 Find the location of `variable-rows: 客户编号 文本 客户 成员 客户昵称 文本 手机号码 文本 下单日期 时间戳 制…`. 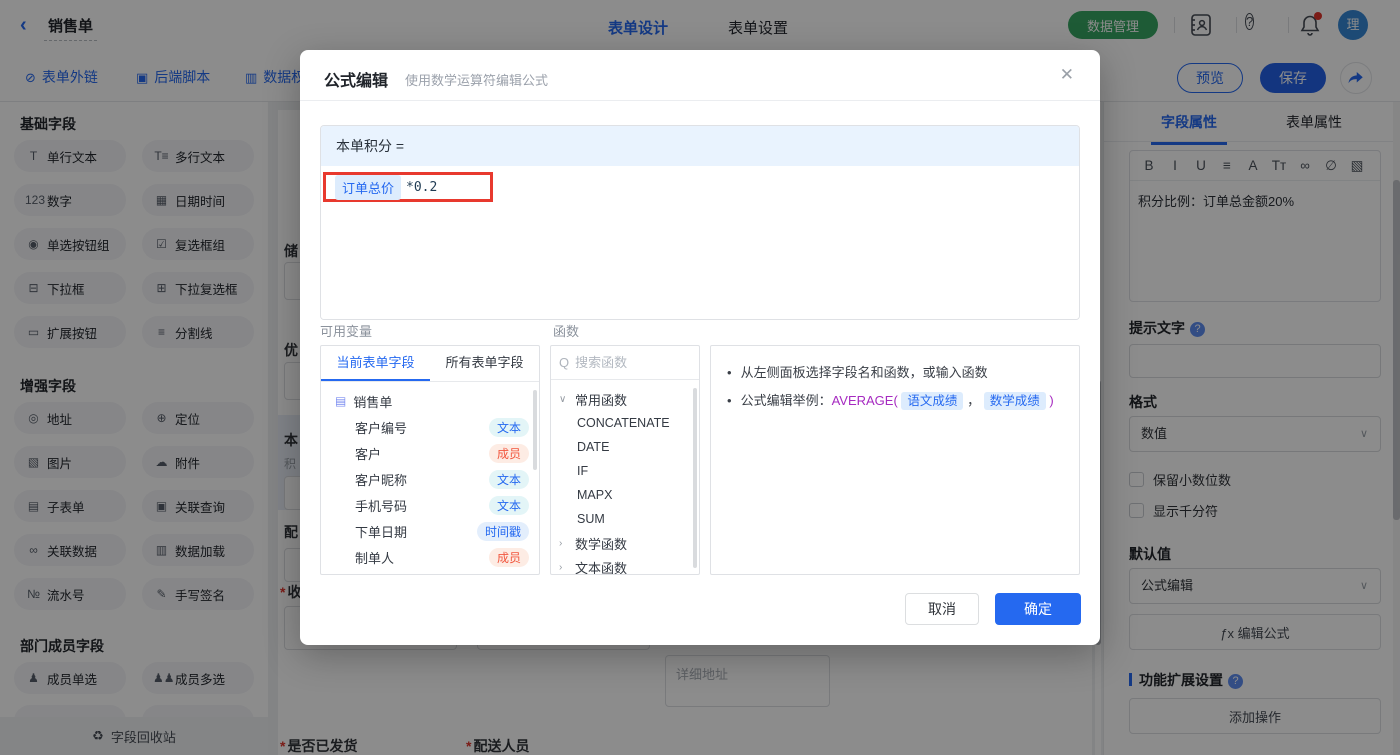

variable-rows: 客户编号 文本 客户 成员 客户昵称 文本 手机号码 文本 下单日期 时间戳 制… is located at coordinates (430, 492).